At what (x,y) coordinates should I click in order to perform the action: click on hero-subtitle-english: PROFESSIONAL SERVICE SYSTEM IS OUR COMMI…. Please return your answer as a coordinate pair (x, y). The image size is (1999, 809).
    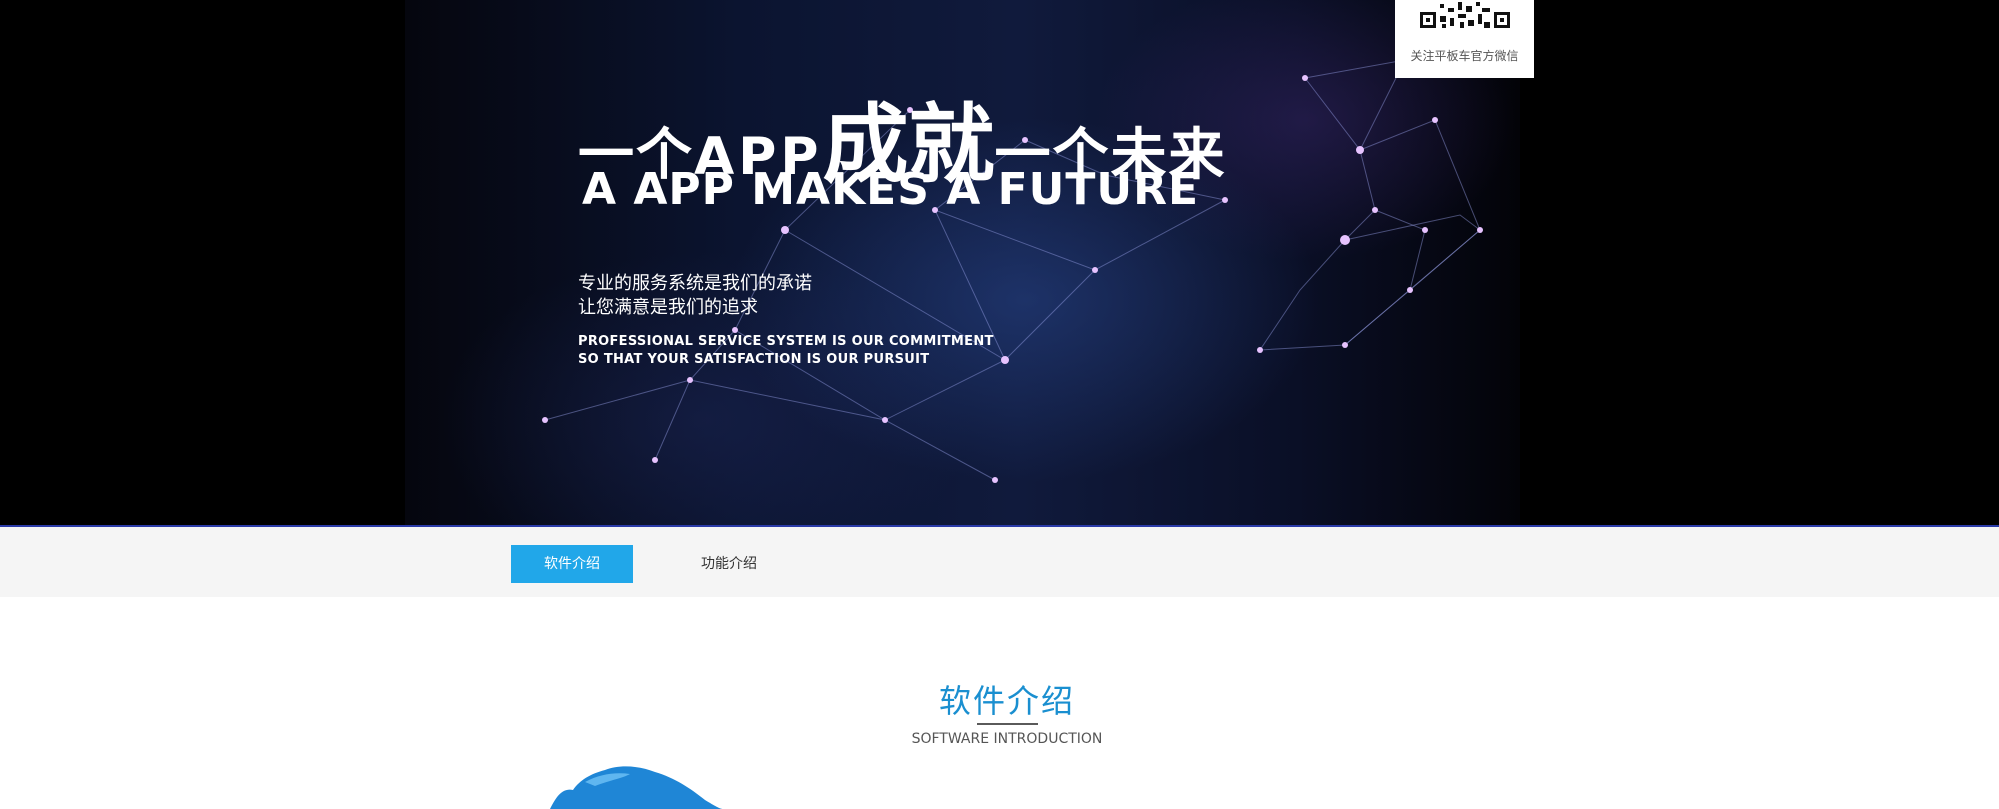
    Looking at the image, I should click on (786, 351).